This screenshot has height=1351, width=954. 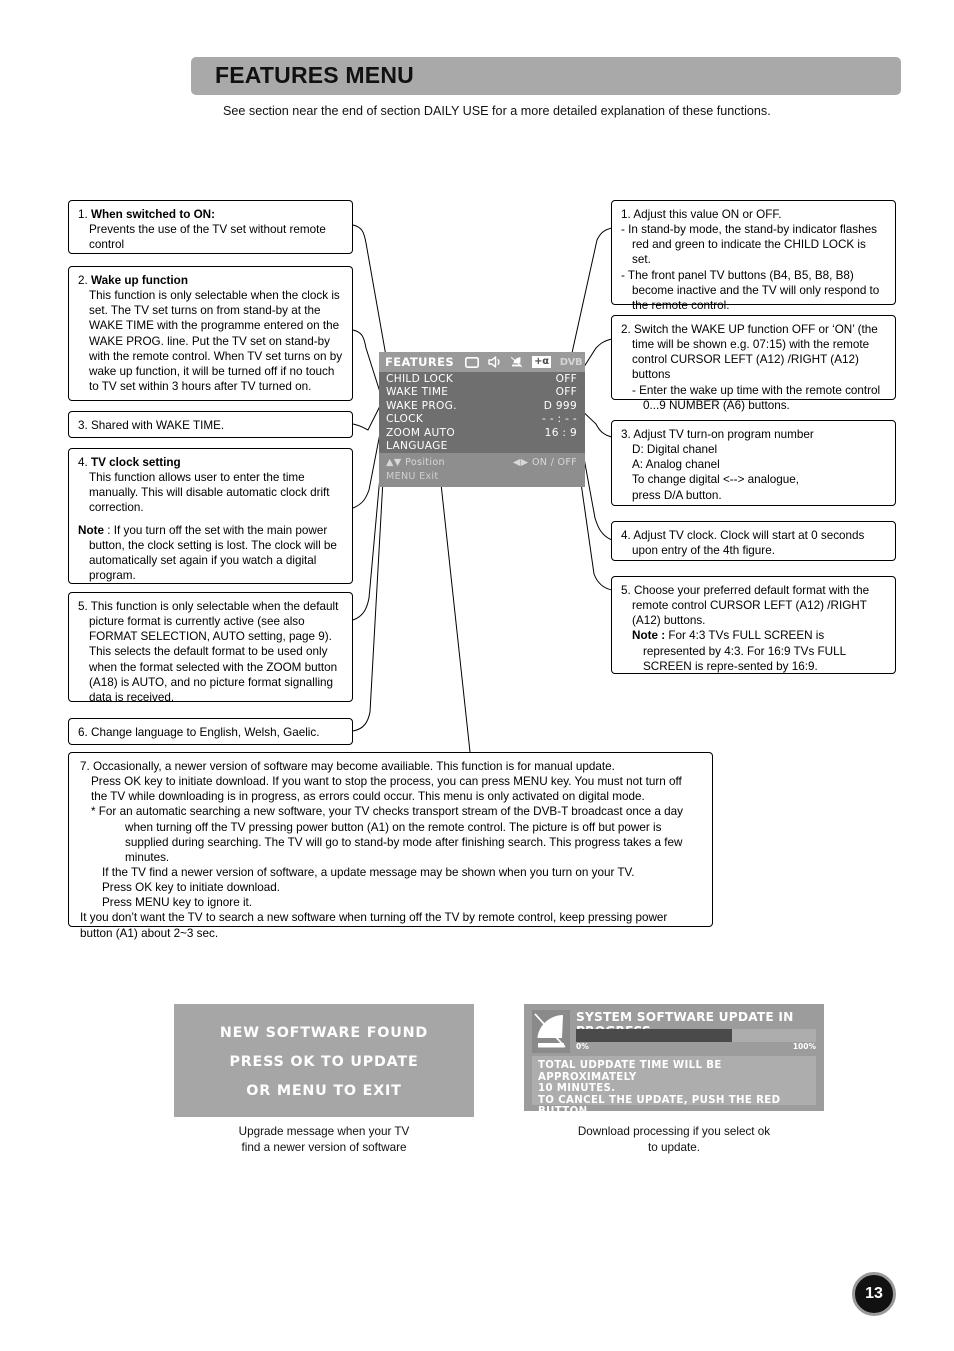 What do you see at coordinates (83, 732) in the screenshot?
I see `note-number: 6.` at bounding box center [83, 732].